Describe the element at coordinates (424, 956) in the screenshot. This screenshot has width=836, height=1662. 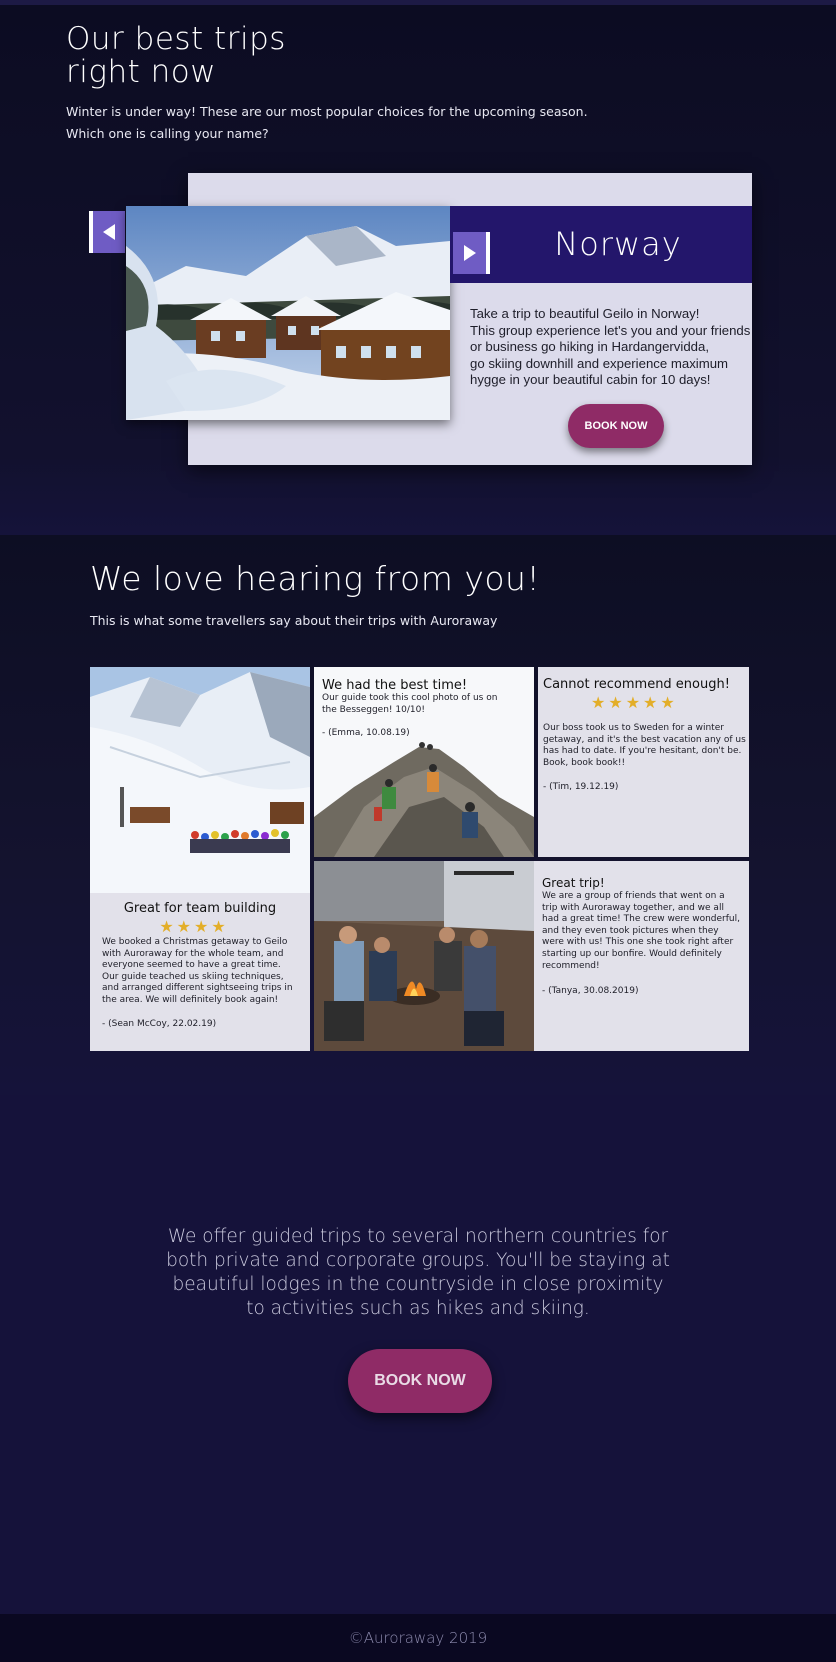
I see `review-photo-bonfire` at that location.